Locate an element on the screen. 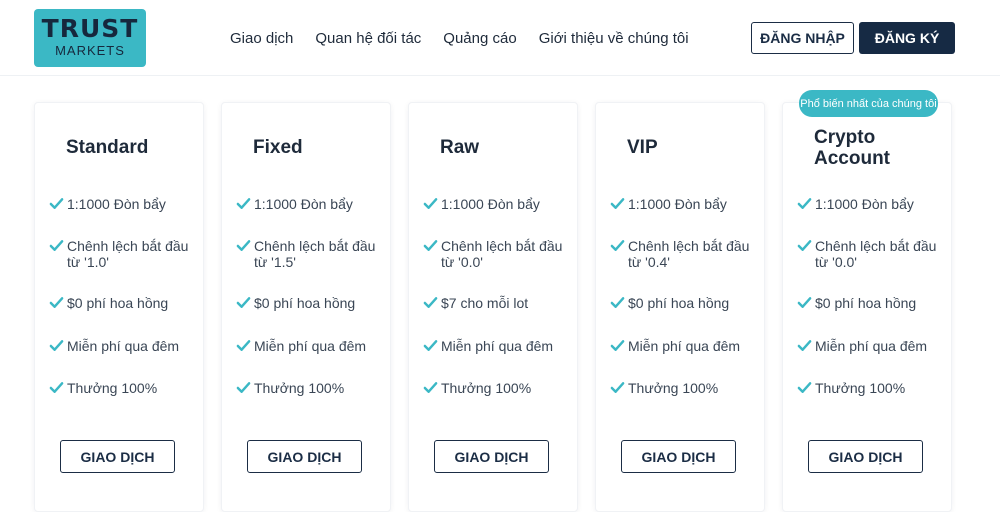 This screenshot has width=1000, height=512. logo-wordmark-top: TRUST is located at coordinates (90, 28).